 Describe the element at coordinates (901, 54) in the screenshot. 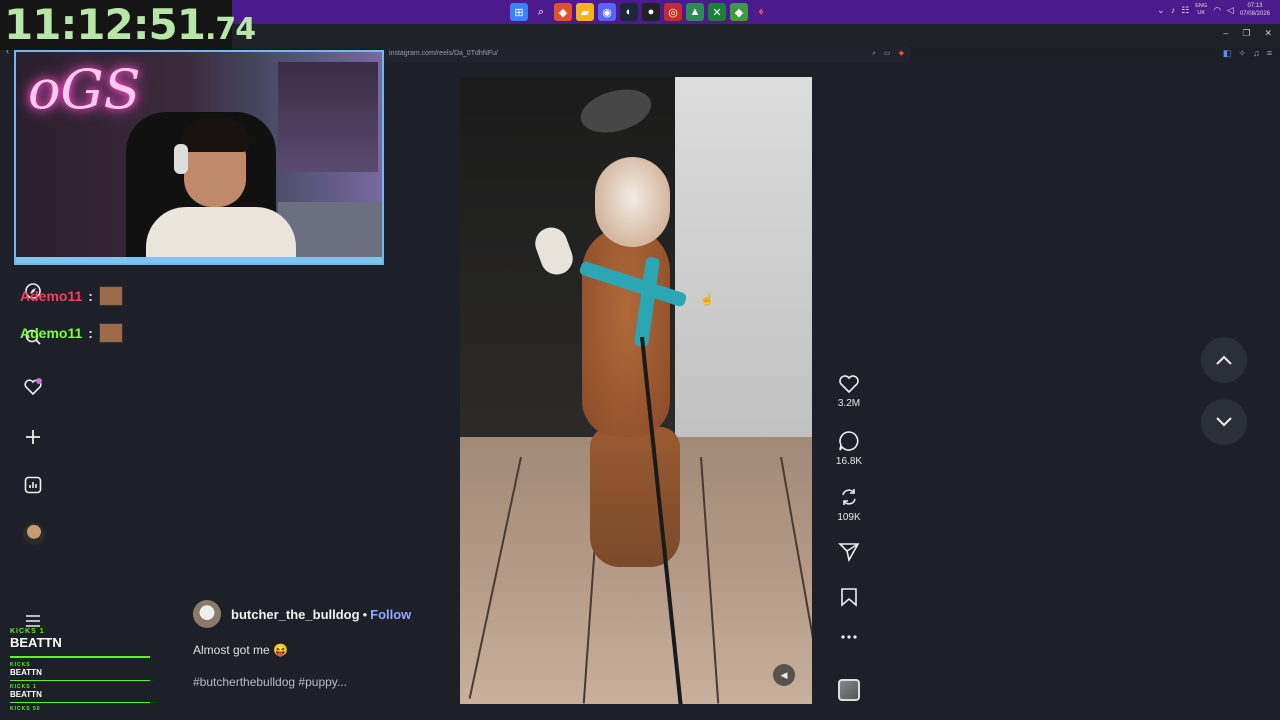

I see `brave-shield-icon: ◆` at that location.